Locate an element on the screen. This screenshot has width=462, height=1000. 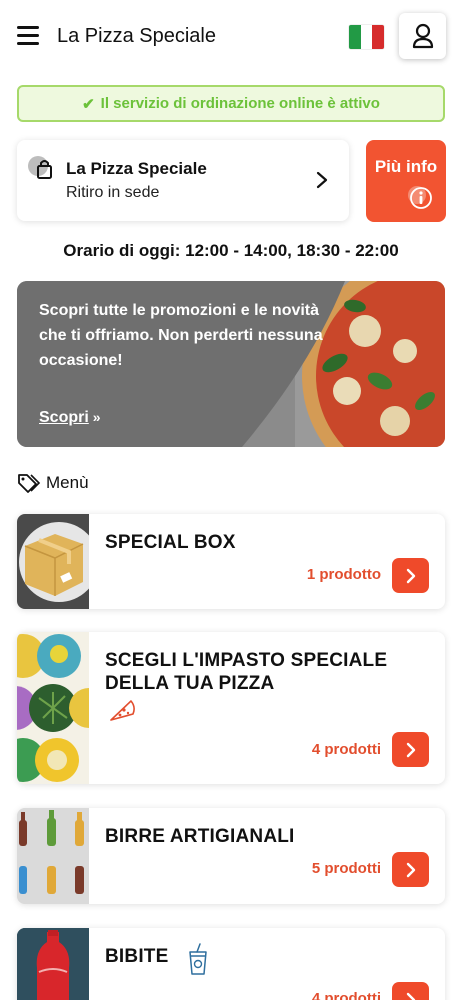
promo-discover-link: Scopri» is located at coordinates (70, 418).